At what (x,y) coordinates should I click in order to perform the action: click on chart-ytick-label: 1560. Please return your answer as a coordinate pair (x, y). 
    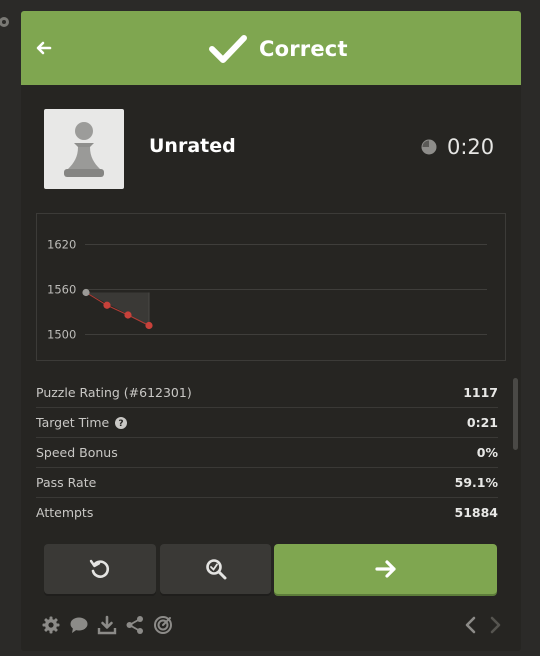
    Looking at the image, I should click on (61, 290).